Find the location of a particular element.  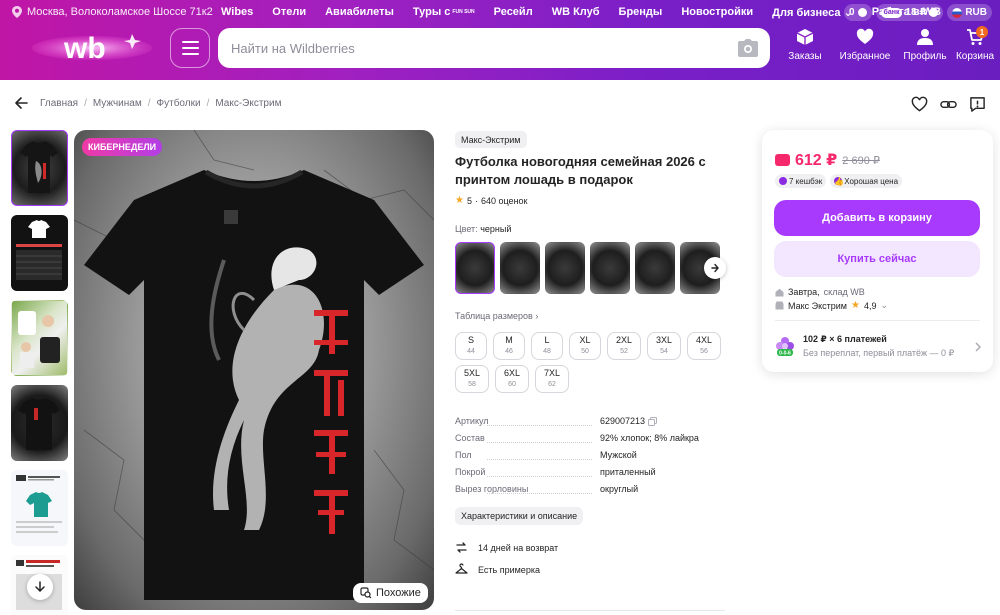

nav-resale: Ресейл is located at coordinates (513, 12).